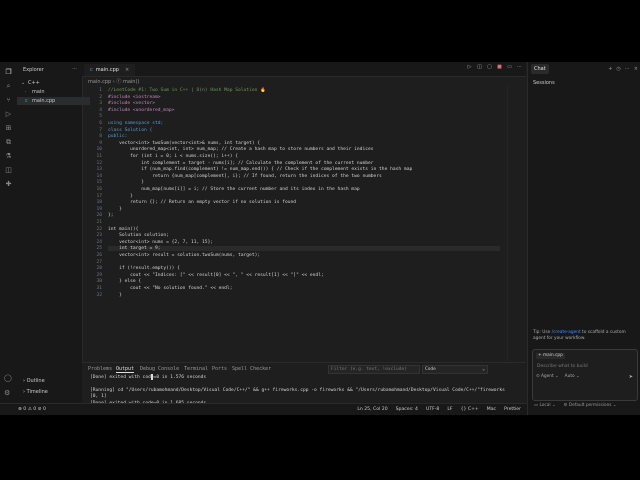  Describe the element at coordinates (53, 92) in the screenshot. I see `tree-item-main: · main` at that location.